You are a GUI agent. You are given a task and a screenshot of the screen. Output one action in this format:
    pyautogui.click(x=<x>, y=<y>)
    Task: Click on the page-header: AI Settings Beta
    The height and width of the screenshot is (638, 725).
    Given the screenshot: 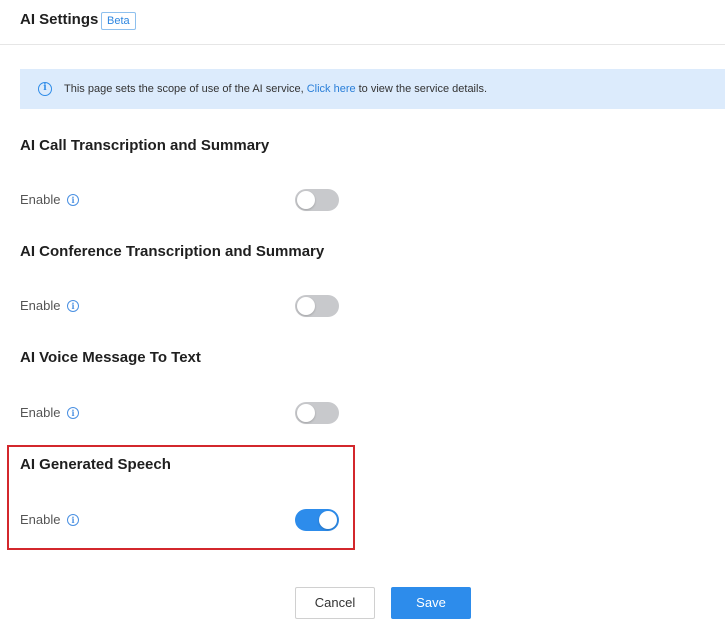 What is the action you would take?
    pyautogui.click(x=362, y=22)
    